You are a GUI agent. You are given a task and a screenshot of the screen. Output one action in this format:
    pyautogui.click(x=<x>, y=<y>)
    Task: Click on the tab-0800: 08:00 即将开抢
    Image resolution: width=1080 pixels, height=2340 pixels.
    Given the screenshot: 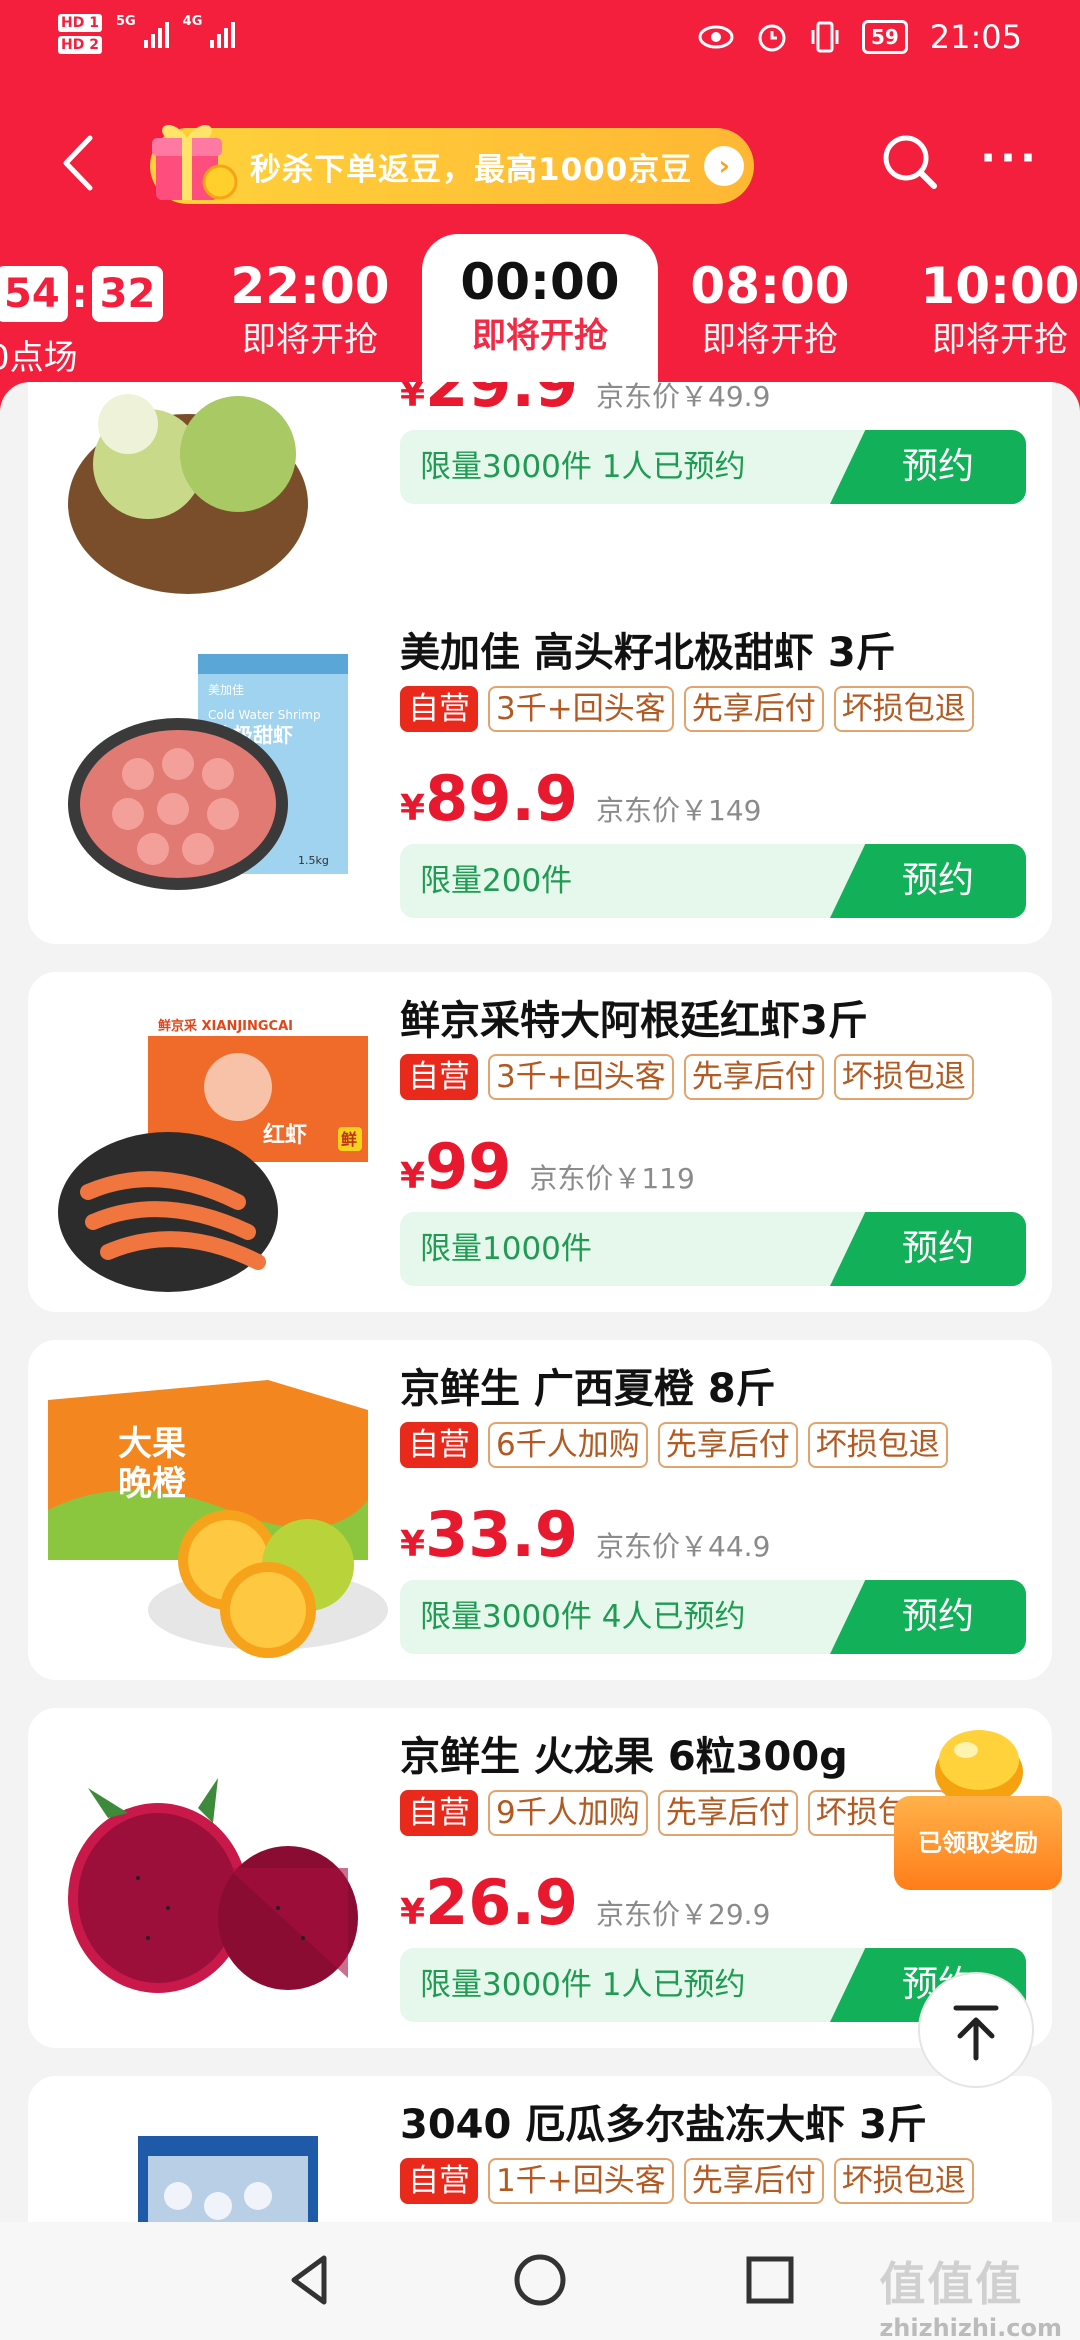 What is the action you would take?
    pyautogui.click(x=770, y=310)
    